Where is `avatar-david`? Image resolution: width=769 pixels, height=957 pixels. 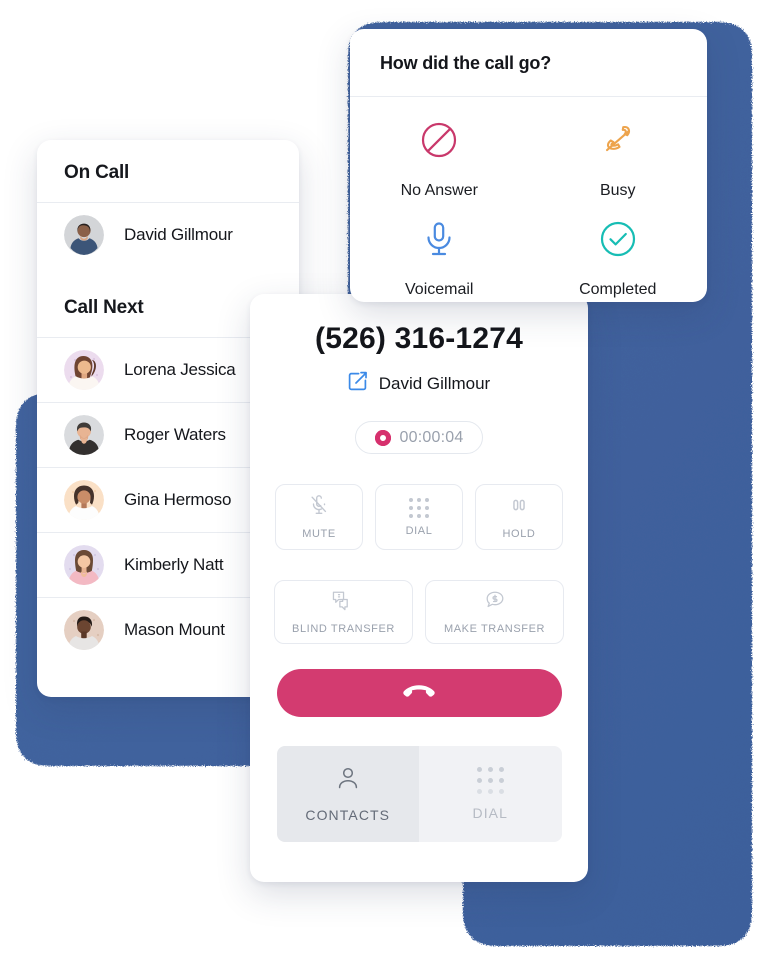
avatar-david is located at coordinates (84, 235).